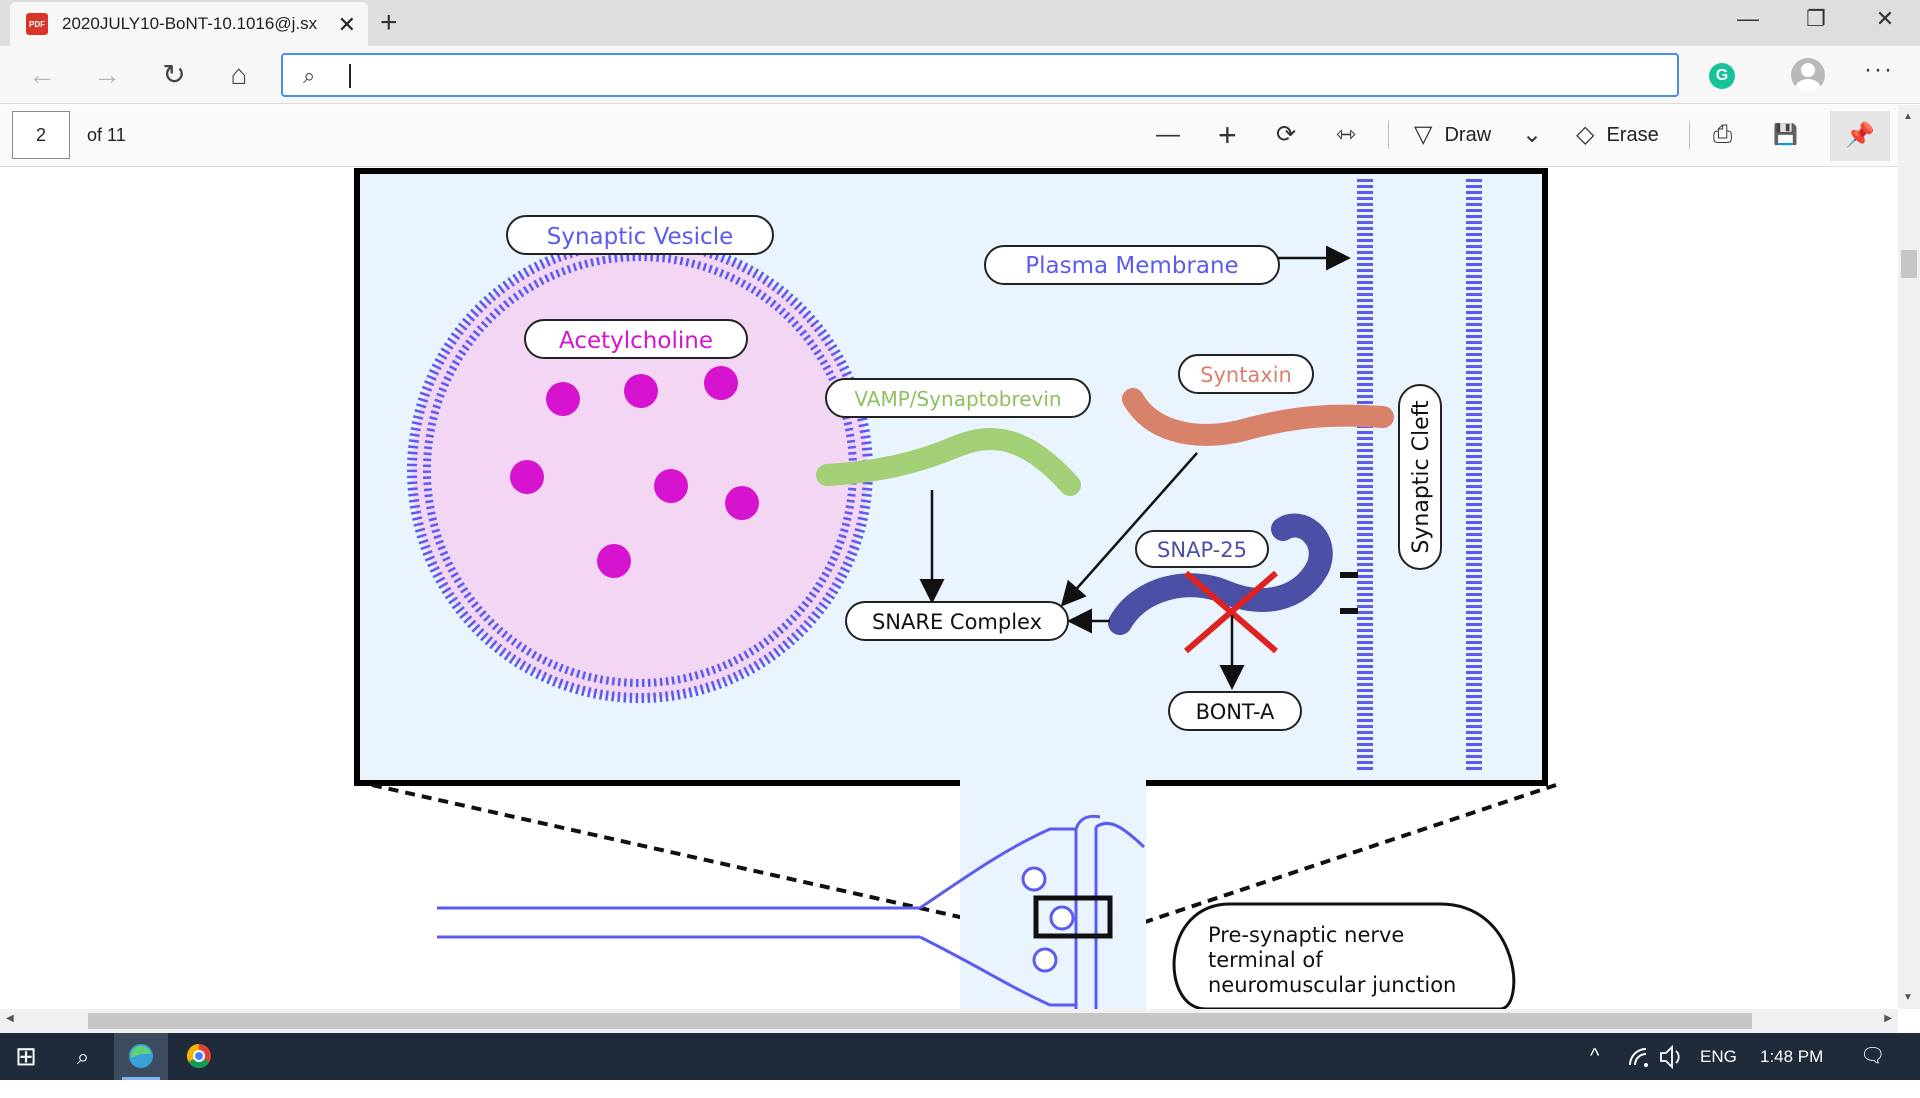 Image resolution: width=1920 pixels, height=1098 pixels. I want to click on svg-text: VAMP/Synaptobrevin, so click(957, 399).